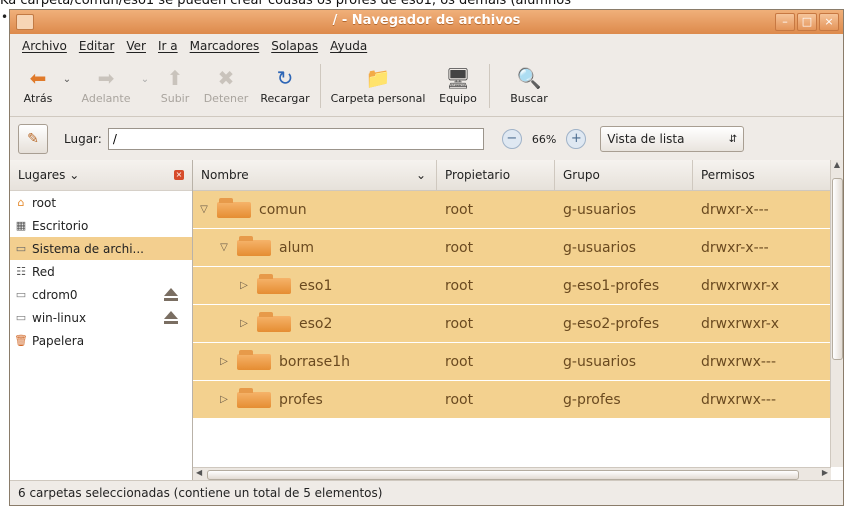  Describe the element at coordinates (58, 340) in the screenshot. I see `sidebar-item-label: Papelera` at that location.